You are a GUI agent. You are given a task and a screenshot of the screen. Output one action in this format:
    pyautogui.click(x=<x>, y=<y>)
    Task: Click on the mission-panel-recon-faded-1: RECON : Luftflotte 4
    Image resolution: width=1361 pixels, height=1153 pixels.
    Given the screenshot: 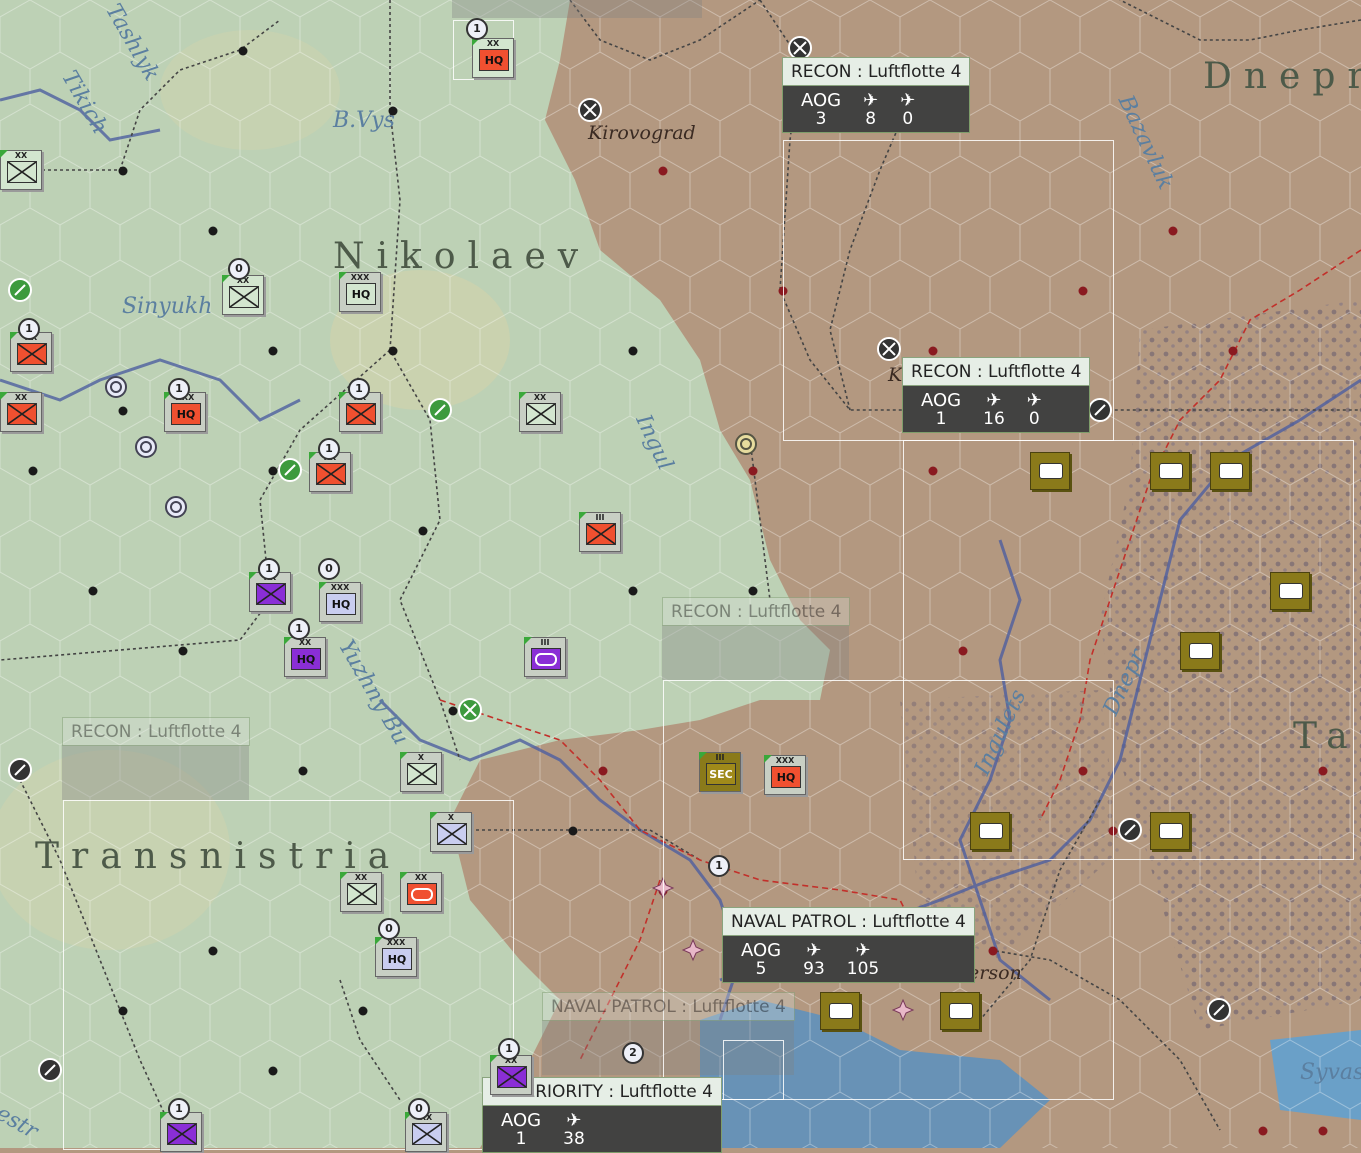 What is the action you would take?
    pyautogui.click(x=756, y=611)
    